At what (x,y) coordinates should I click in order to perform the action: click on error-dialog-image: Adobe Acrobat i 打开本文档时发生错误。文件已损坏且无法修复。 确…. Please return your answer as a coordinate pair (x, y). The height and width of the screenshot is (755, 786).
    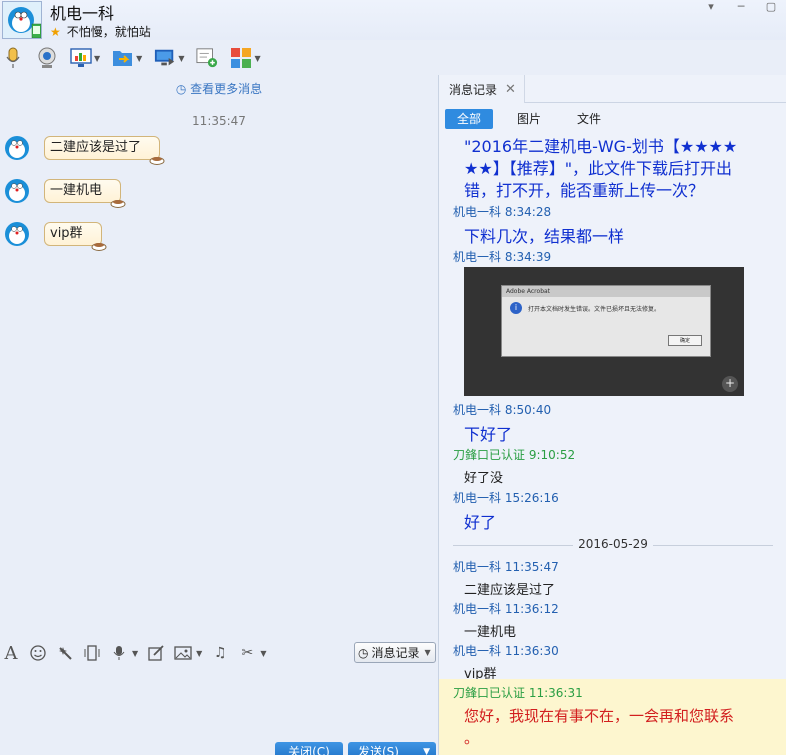
    Looking at the image, I should click on (606, 321).